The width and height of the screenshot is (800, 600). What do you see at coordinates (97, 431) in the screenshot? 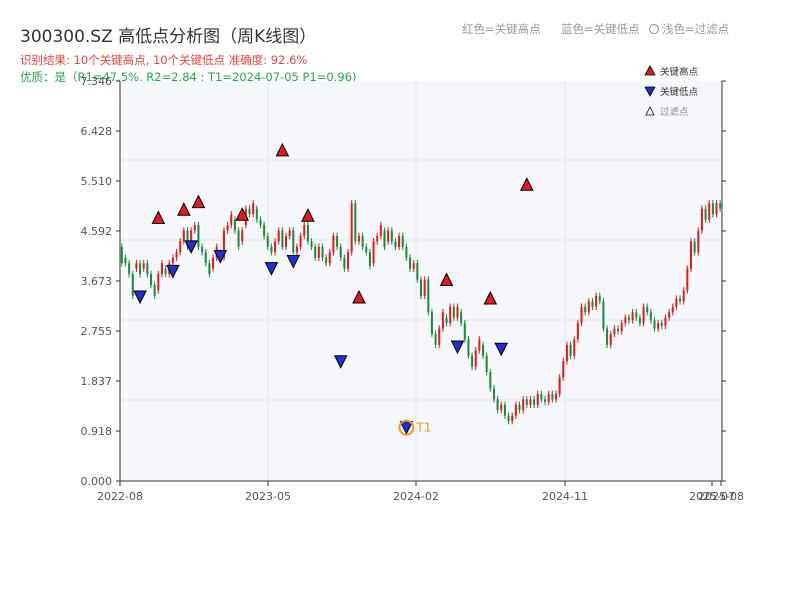
I see `y-tick-label: 0.918` at bounding box center [97, 431].